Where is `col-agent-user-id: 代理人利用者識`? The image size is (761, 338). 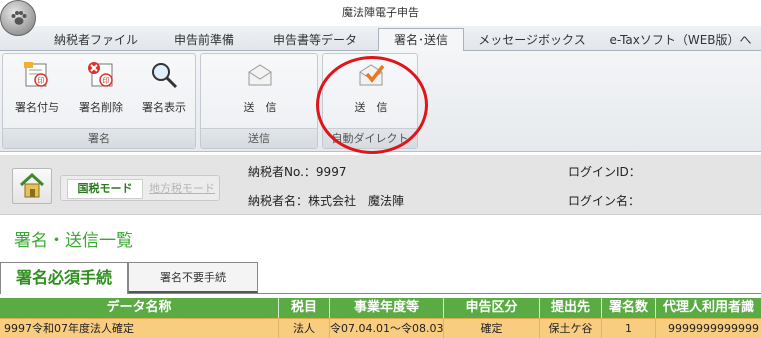
col-agent-user-id: 代理人利用者識 is located at coordinates (708, 308).